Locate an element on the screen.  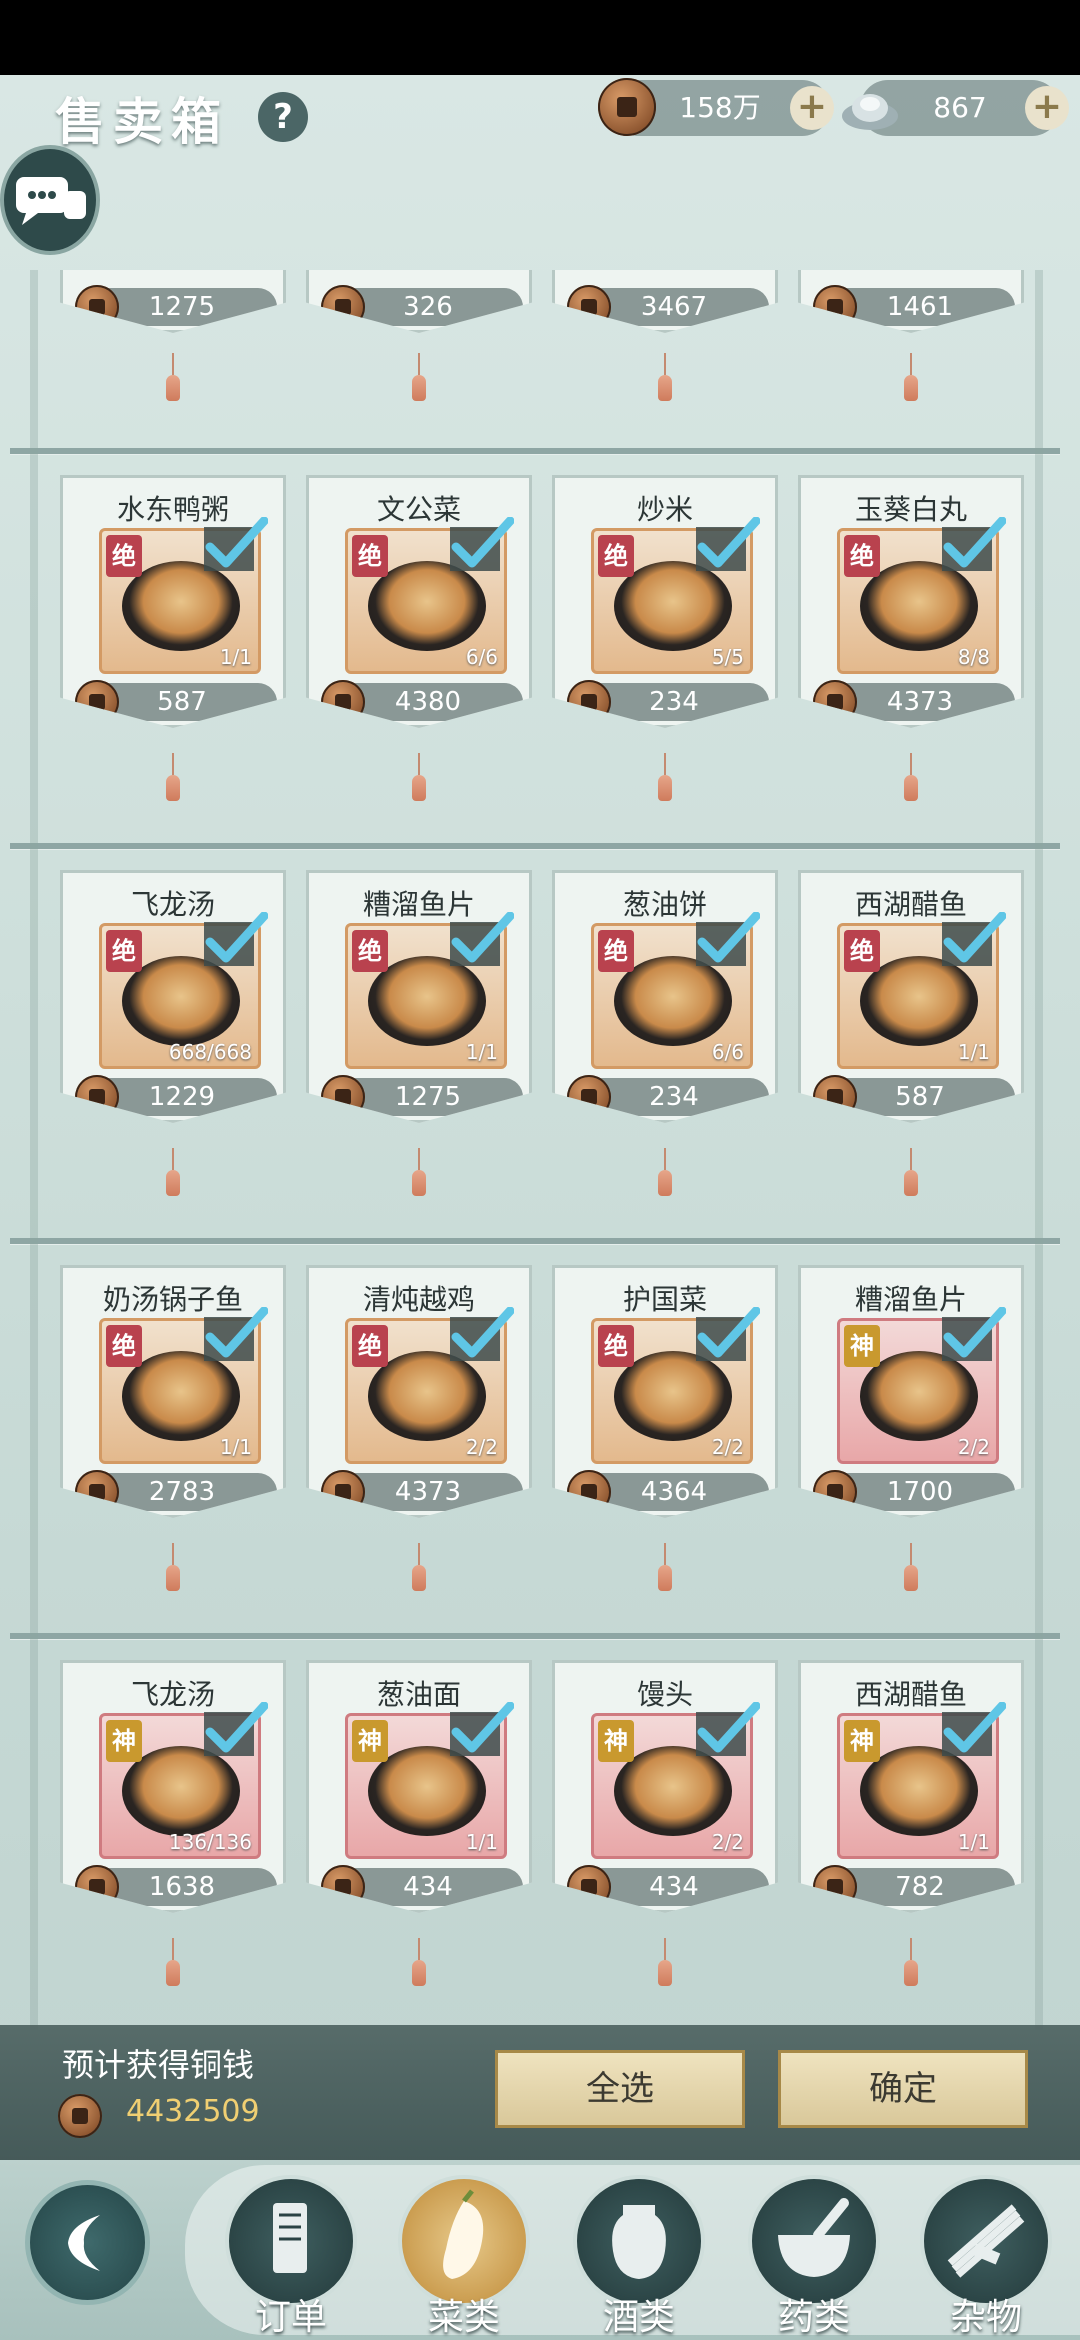
dish-card: 飞龙汤神 136/136 1638 is located at coordinates (173, 1786).